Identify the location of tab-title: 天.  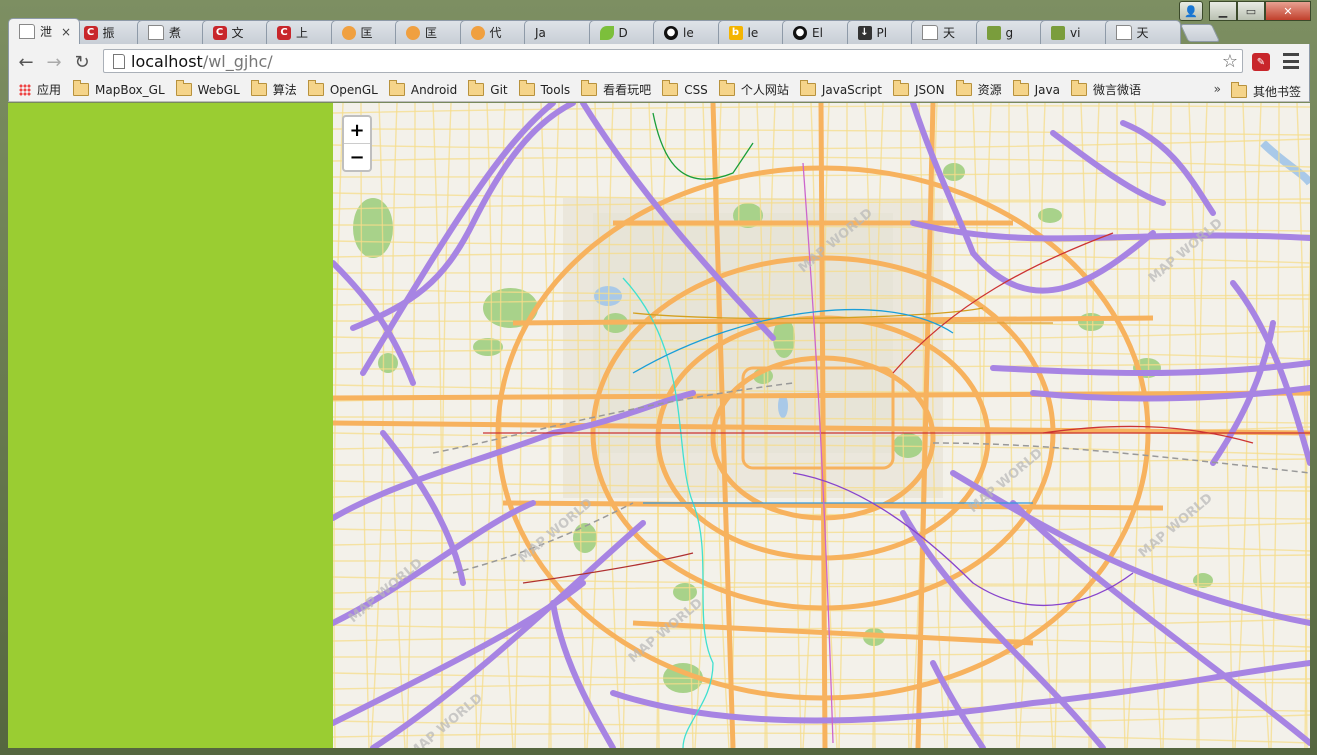
(1142, 33).